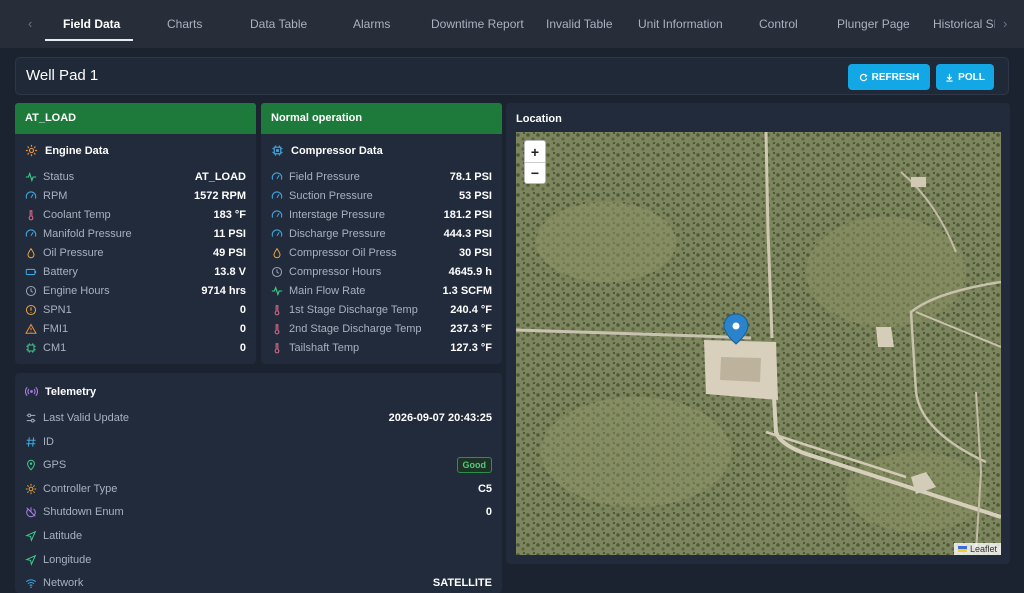 The width and height of the screenshot is (1024, 593). I want to click on engine-row-fmi1: FMI1 0, so click(135, 329).